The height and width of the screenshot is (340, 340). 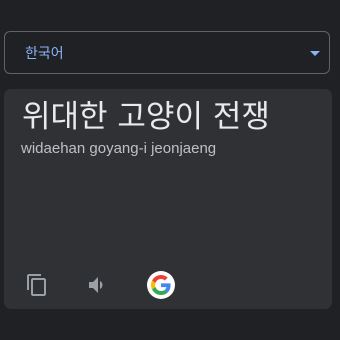 I want to click on selected-language-label: 한국어, so click(x=44, y=53).